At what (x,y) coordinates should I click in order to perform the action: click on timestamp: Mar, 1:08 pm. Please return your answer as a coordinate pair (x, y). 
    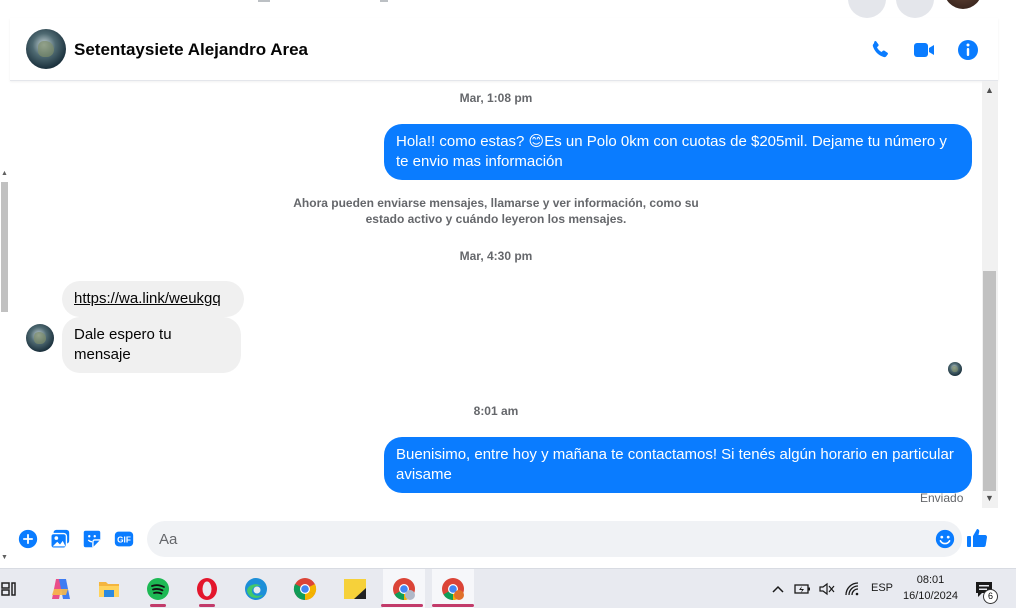
    Looking at the image, I should click on (496, 98).